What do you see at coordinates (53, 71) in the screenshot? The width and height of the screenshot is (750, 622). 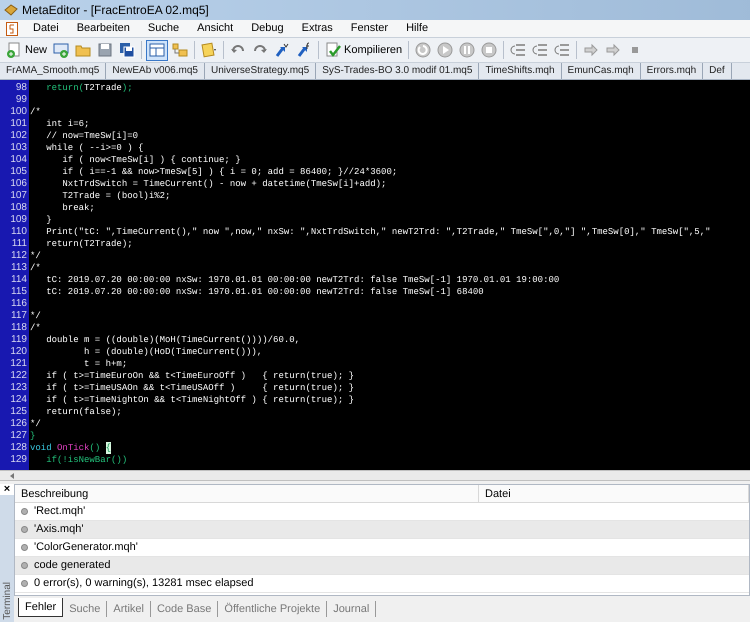 I see `file-tab: FrAMA_Smooth.mq5` at bounding box center [53, 71].